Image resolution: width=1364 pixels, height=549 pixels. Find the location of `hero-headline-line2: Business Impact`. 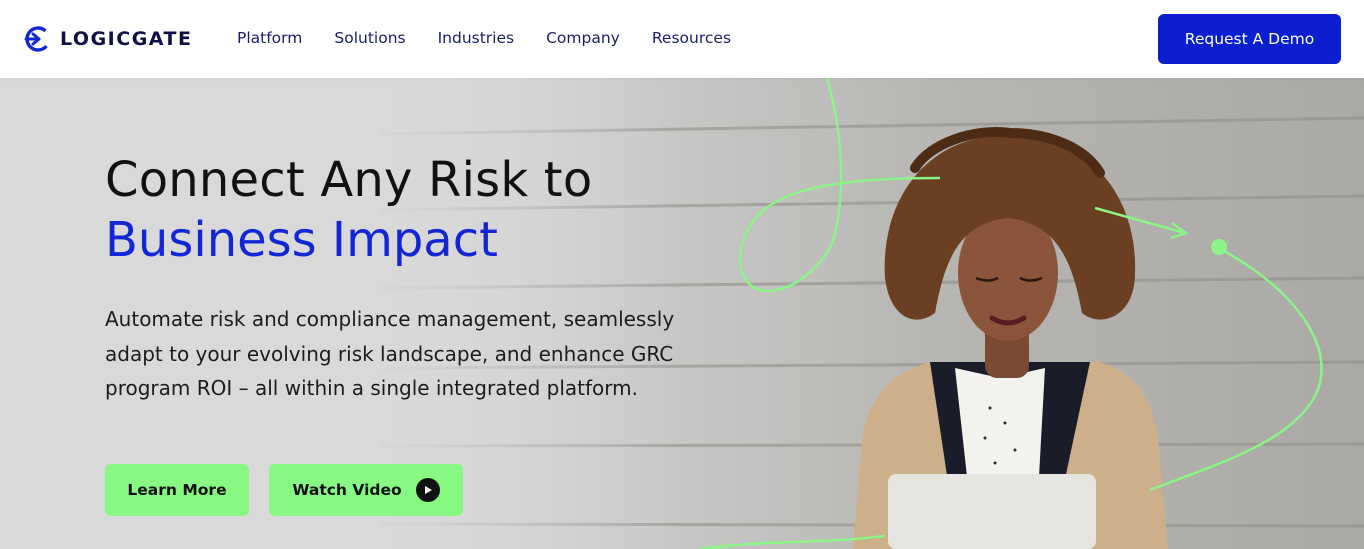

hero-headline-line2: Business Impact is located at coordinates (301, 240).